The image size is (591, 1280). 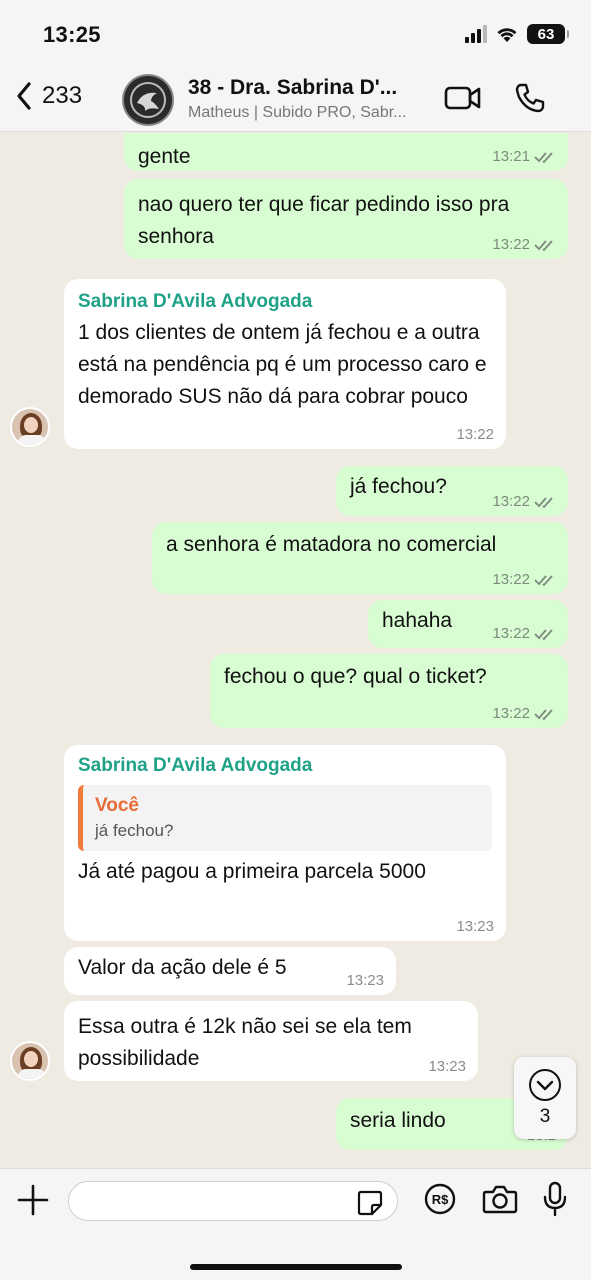 I want to click on bird-logo-icon, so click(x=148, y=100).